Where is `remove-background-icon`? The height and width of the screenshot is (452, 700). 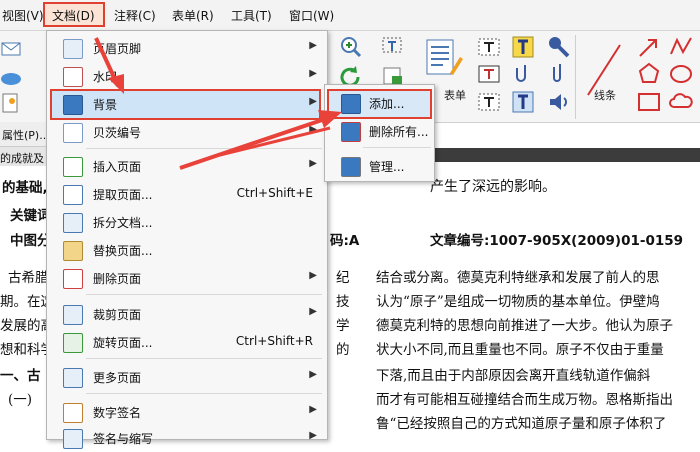
remove-background-icon is located at coordinates (351, 132).